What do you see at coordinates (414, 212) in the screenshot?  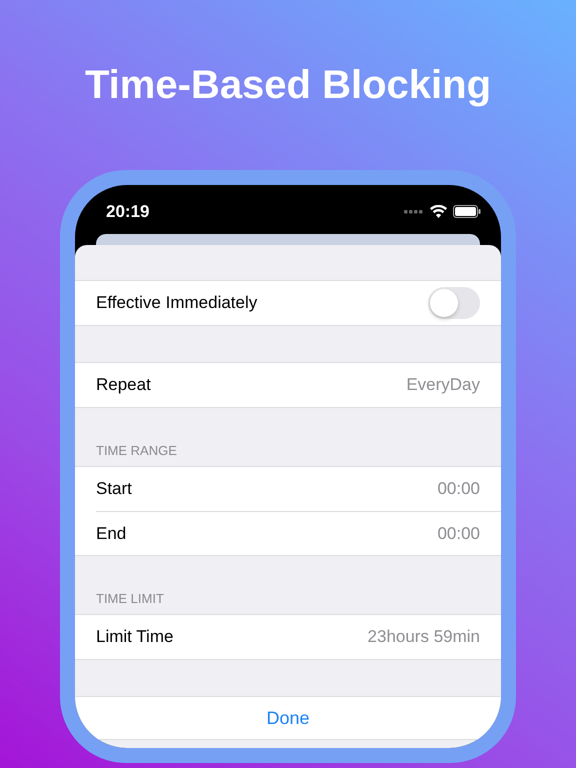 I see `signal-icon` at bounding box center [414, 212].